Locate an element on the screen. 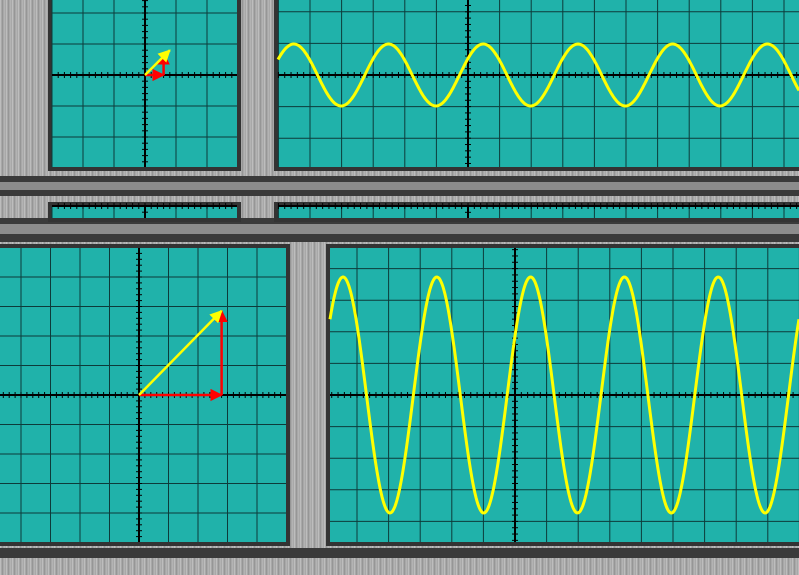  waveform-screen-partial is located at coordinates (536, 212).